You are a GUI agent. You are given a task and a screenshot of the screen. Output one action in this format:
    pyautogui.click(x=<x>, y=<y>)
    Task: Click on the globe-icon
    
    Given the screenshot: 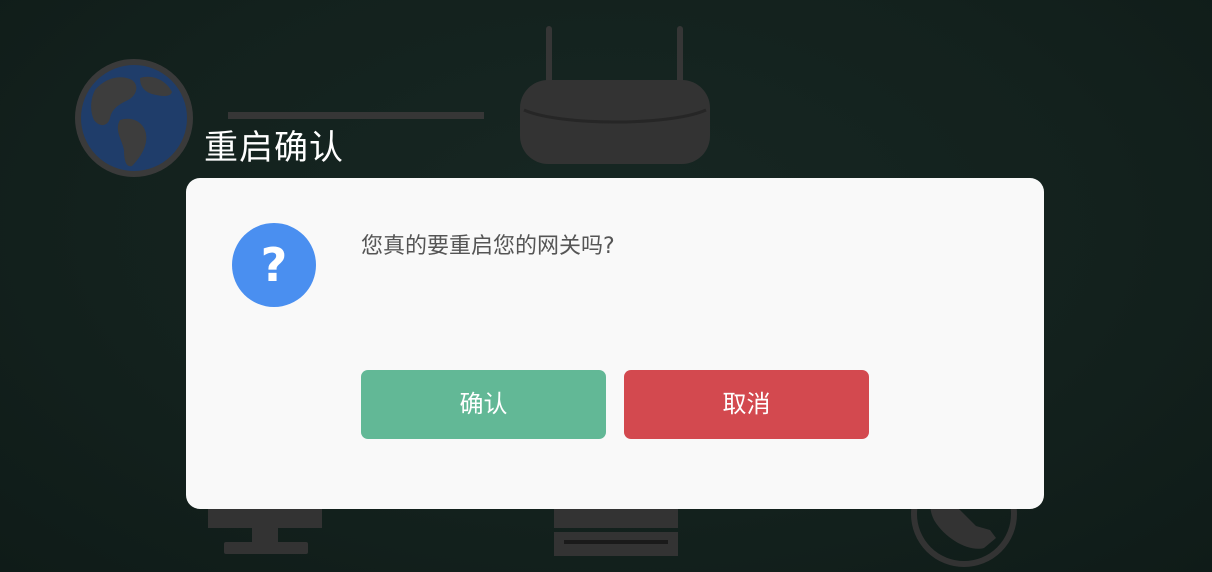 What is the action you would take?
    pyautogui.click(x=134, y=118)
    